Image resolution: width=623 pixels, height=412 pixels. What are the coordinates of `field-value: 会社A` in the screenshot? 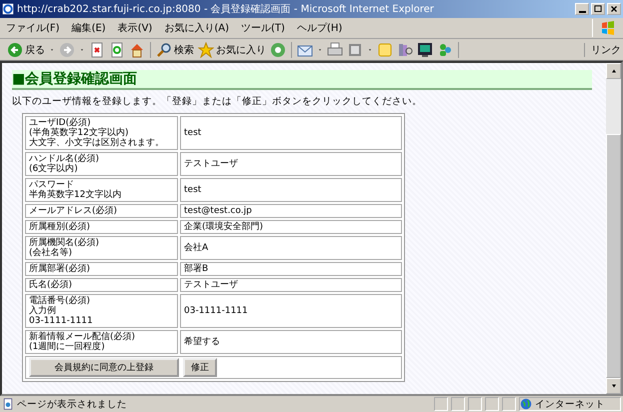 It's located at (291, 248).